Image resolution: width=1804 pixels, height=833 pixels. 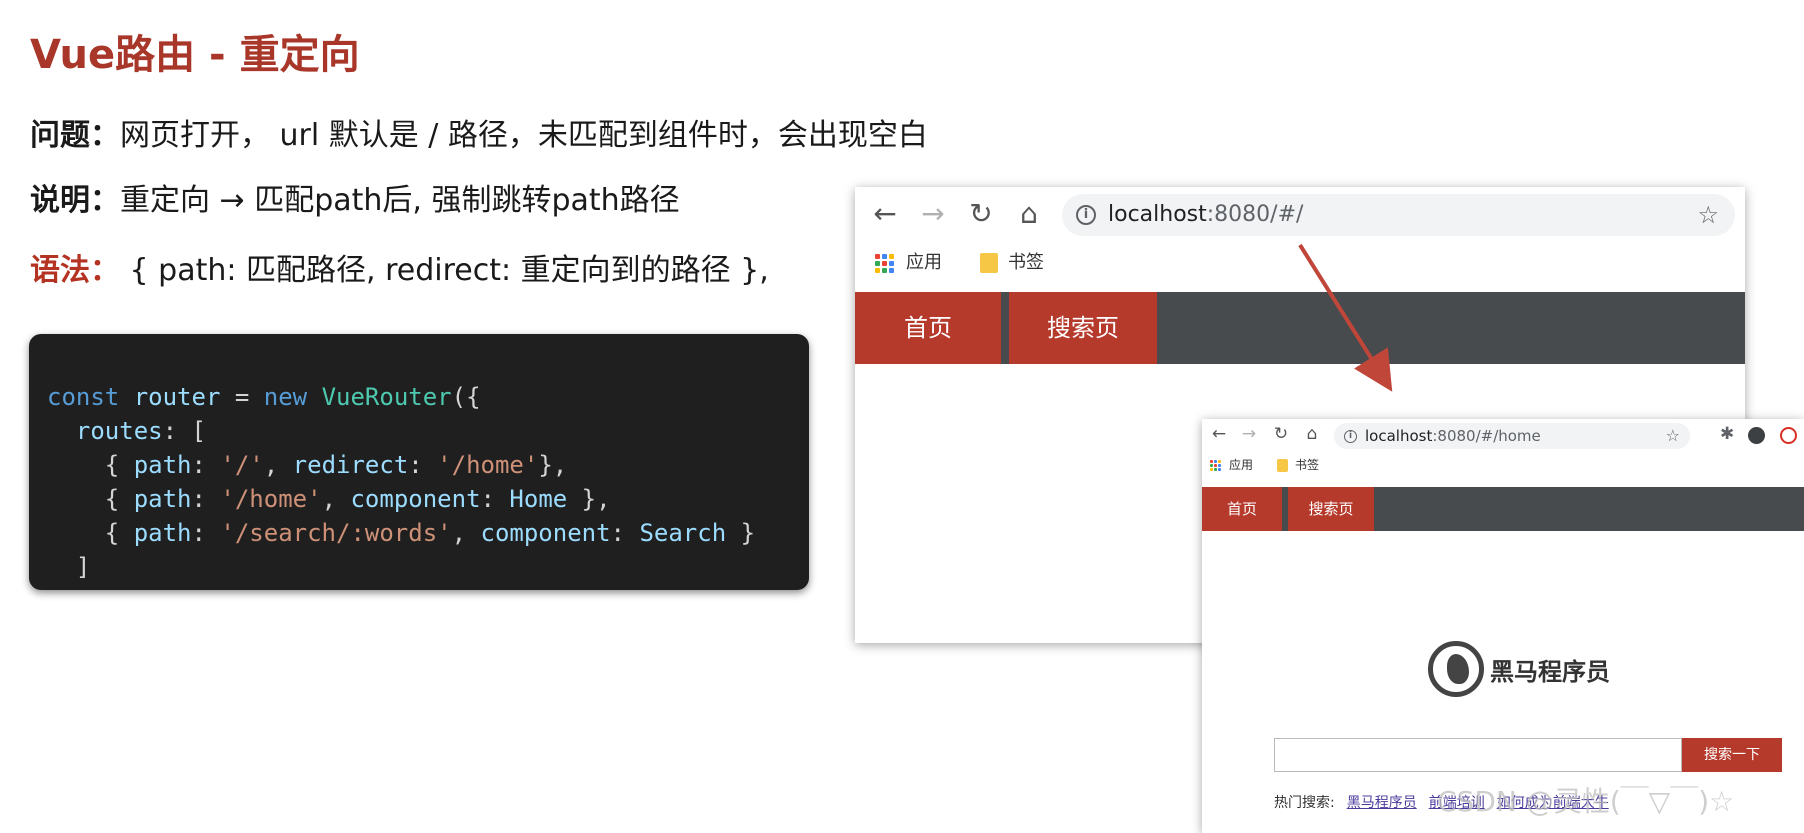 I want to click on watermark: CSDN @灵性(￣▽￣)☆, so click(x=1586, y=801).